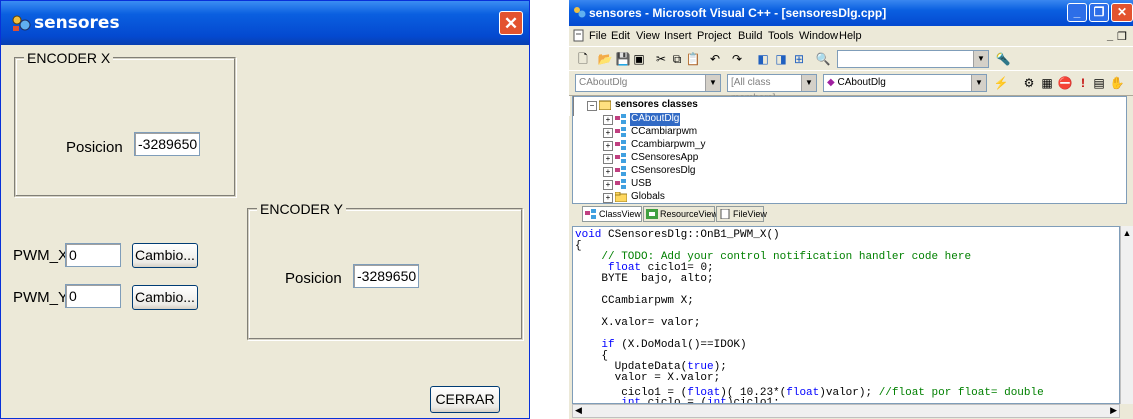 The height and width of the screenshot is (419, 1133). I want to click on collapse-icon: −, so click(592, 106).